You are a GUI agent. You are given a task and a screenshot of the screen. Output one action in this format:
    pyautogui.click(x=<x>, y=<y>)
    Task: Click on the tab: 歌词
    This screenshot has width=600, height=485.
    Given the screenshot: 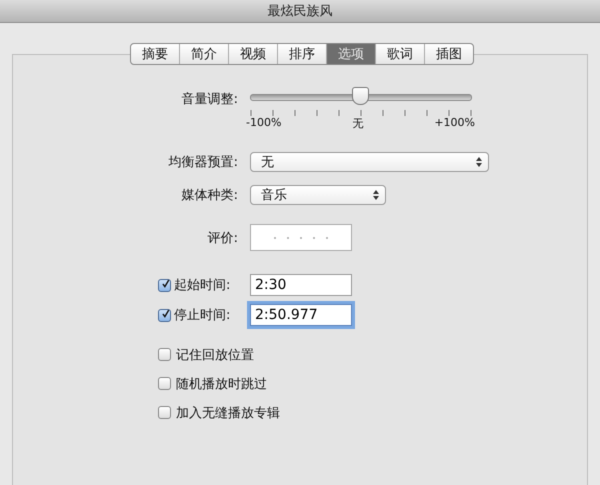 What is the action you would take?
    pyautogui.click(x=400, y=54)
    